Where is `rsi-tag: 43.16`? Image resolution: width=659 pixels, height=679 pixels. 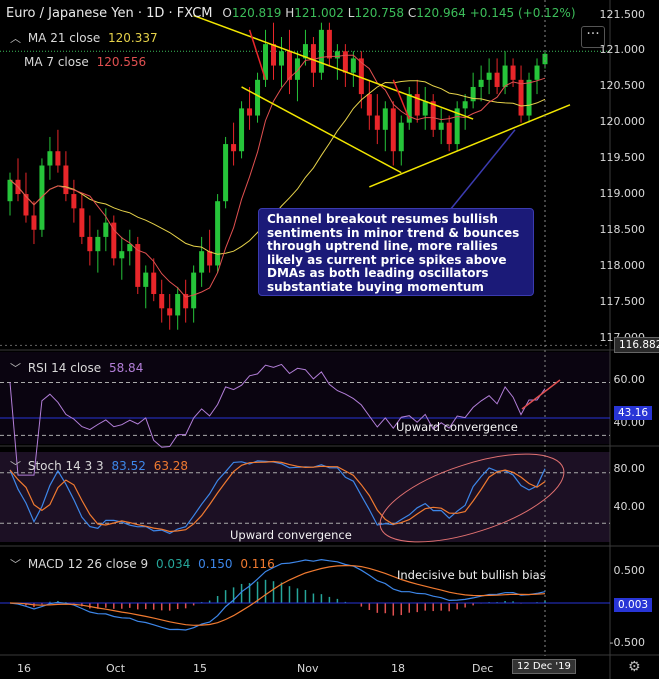
rsi-tag: 43.16 is located at coordinates (633, 413).